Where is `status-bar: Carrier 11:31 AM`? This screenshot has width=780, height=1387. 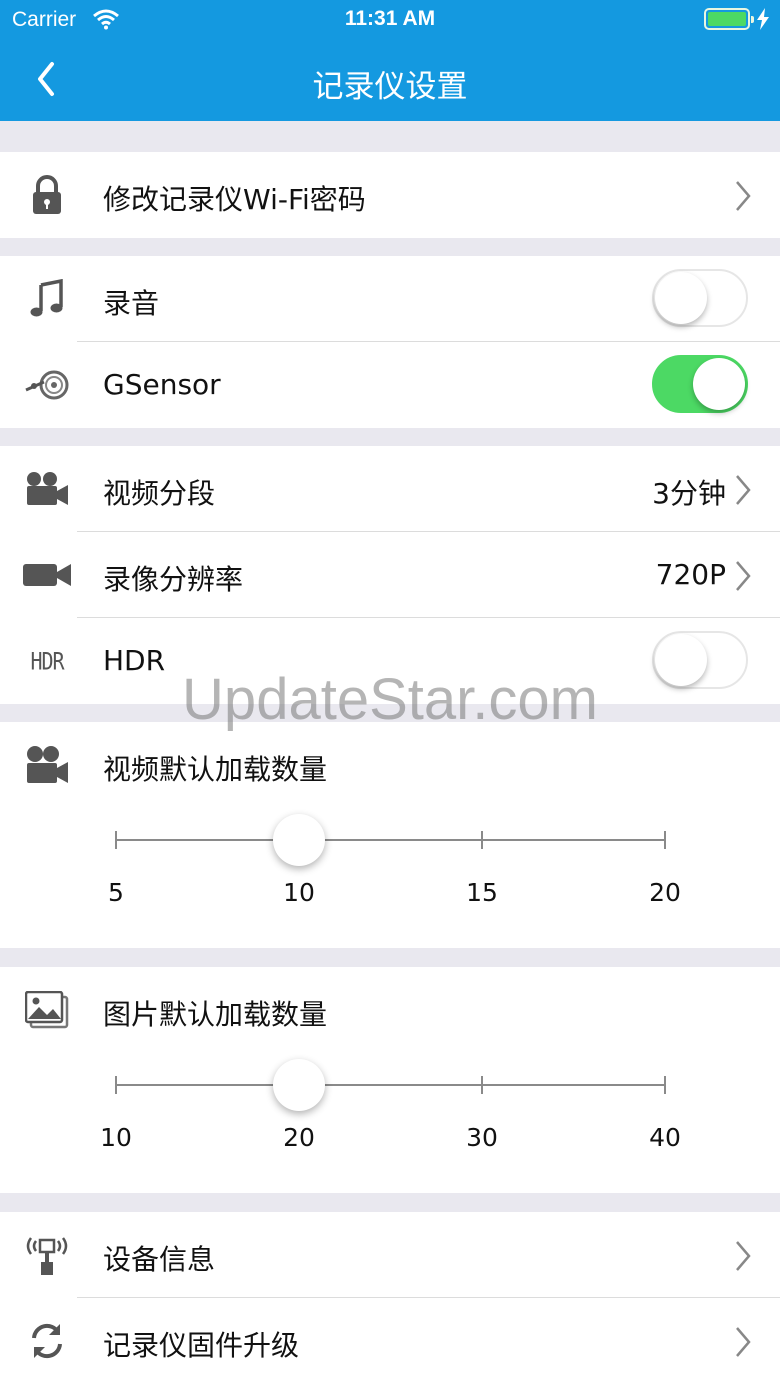
status-bar: Carrier 11:31 AM is located at coordinates (390, 20).